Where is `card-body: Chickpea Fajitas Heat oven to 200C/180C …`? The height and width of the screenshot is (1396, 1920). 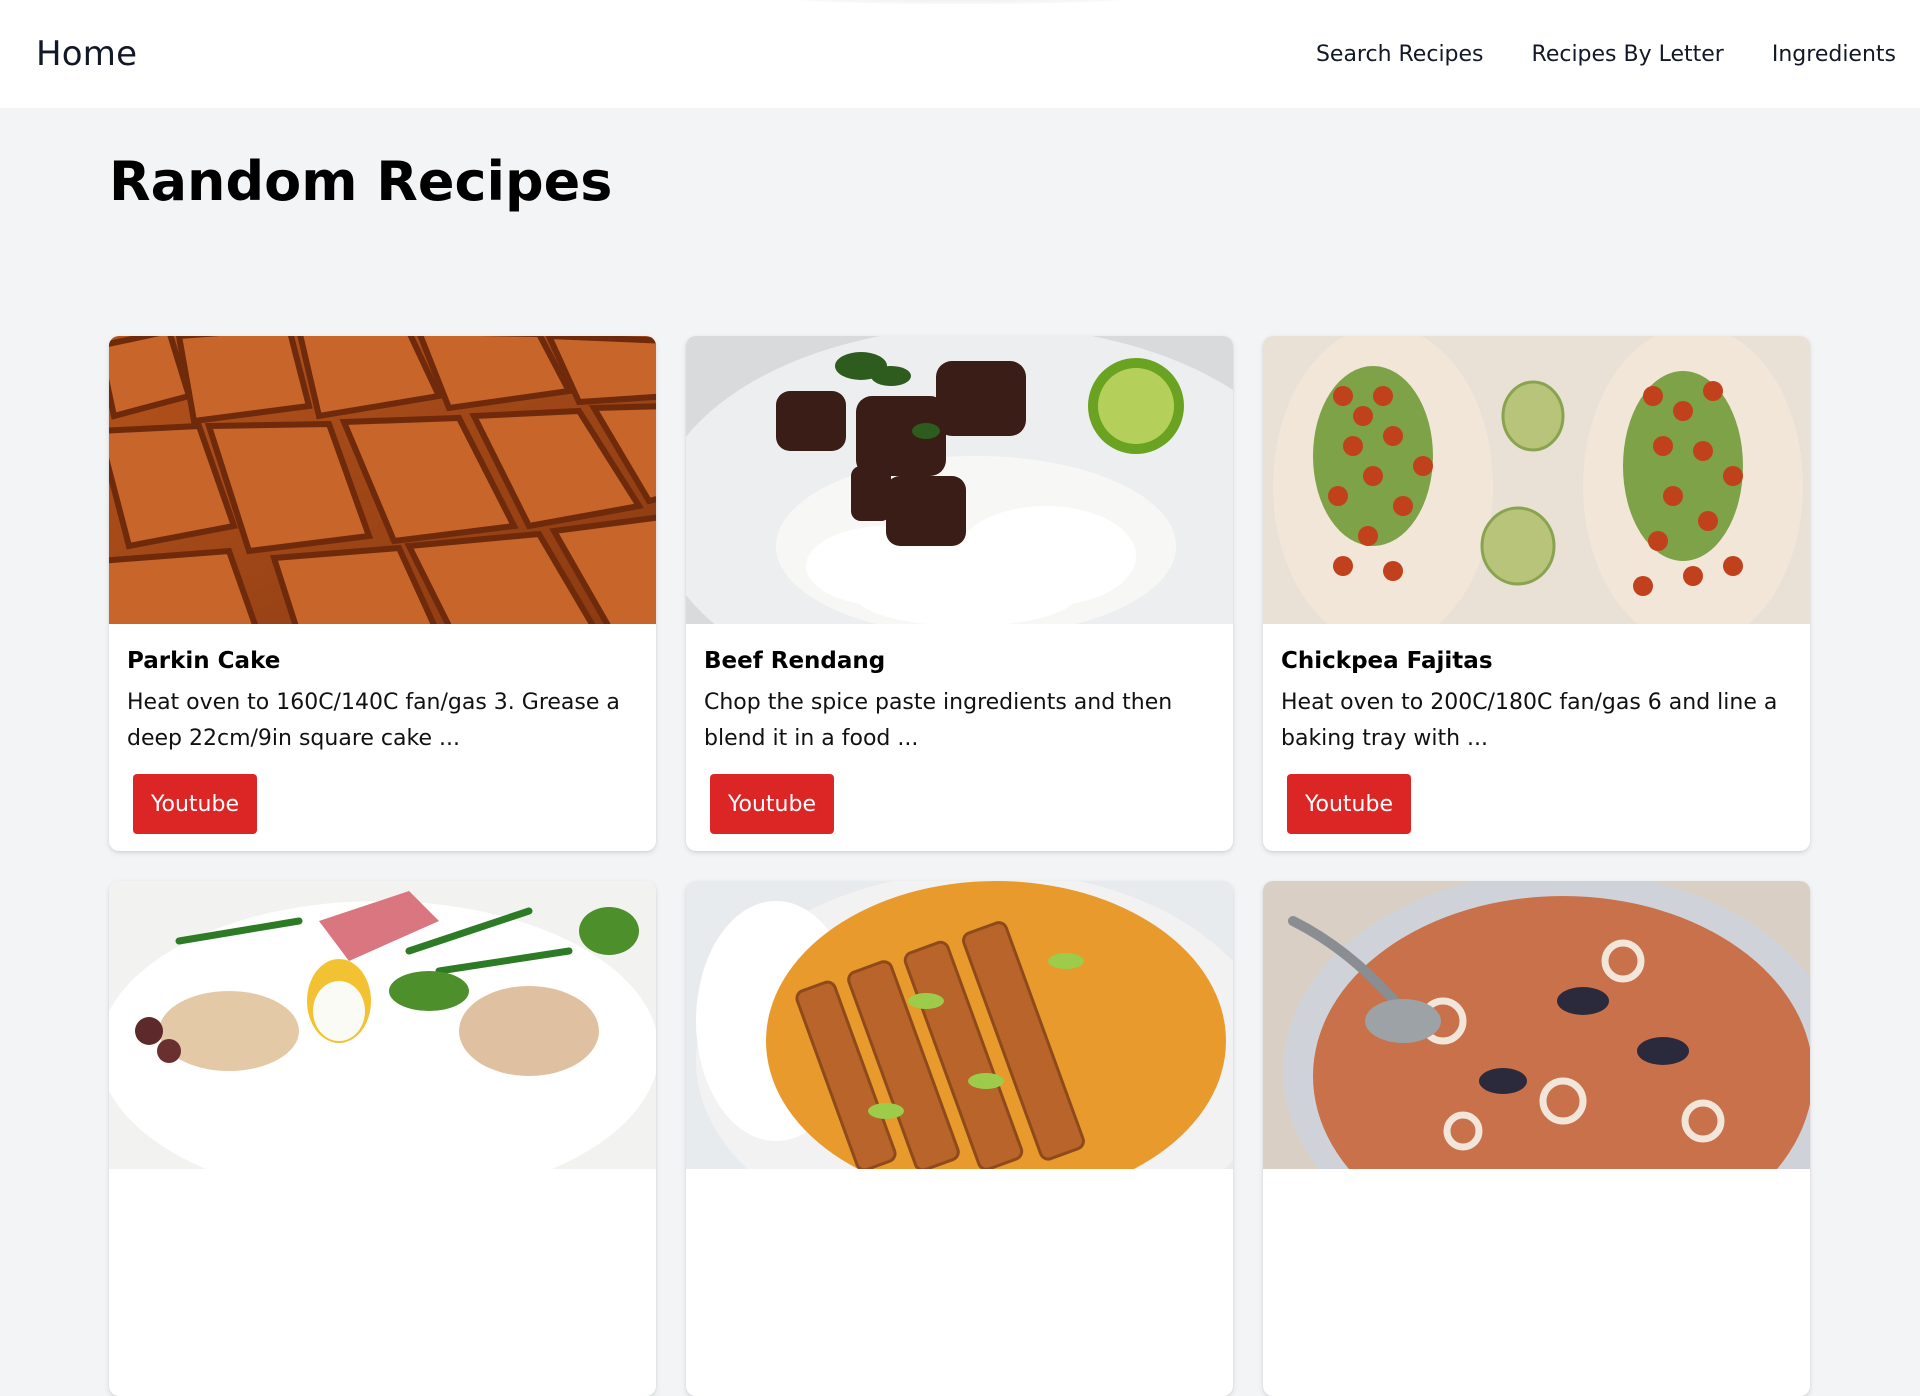 card-body: Chickpea Fajitas Heat oven to 200C/180C … is located at coordinates (1536, 690).